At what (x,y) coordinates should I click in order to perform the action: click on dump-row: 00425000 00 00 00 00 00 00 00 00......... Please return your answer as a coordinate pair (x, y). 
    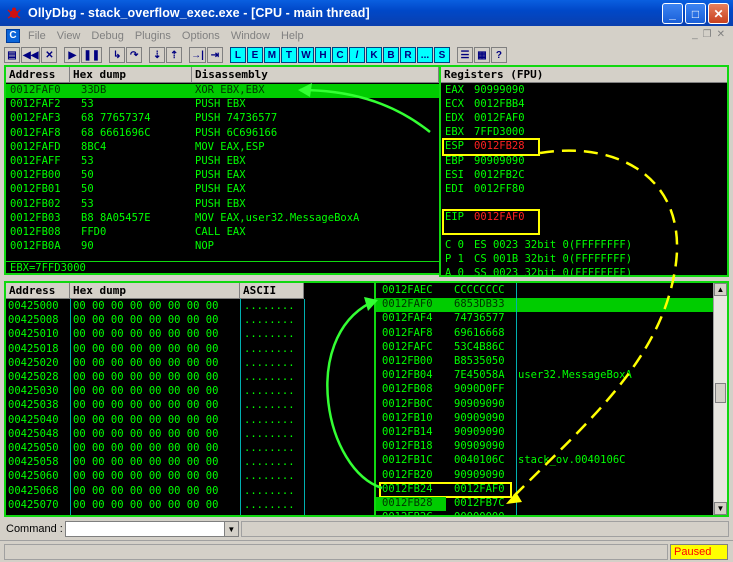
    Looking at the image, I should click on (190, 307).